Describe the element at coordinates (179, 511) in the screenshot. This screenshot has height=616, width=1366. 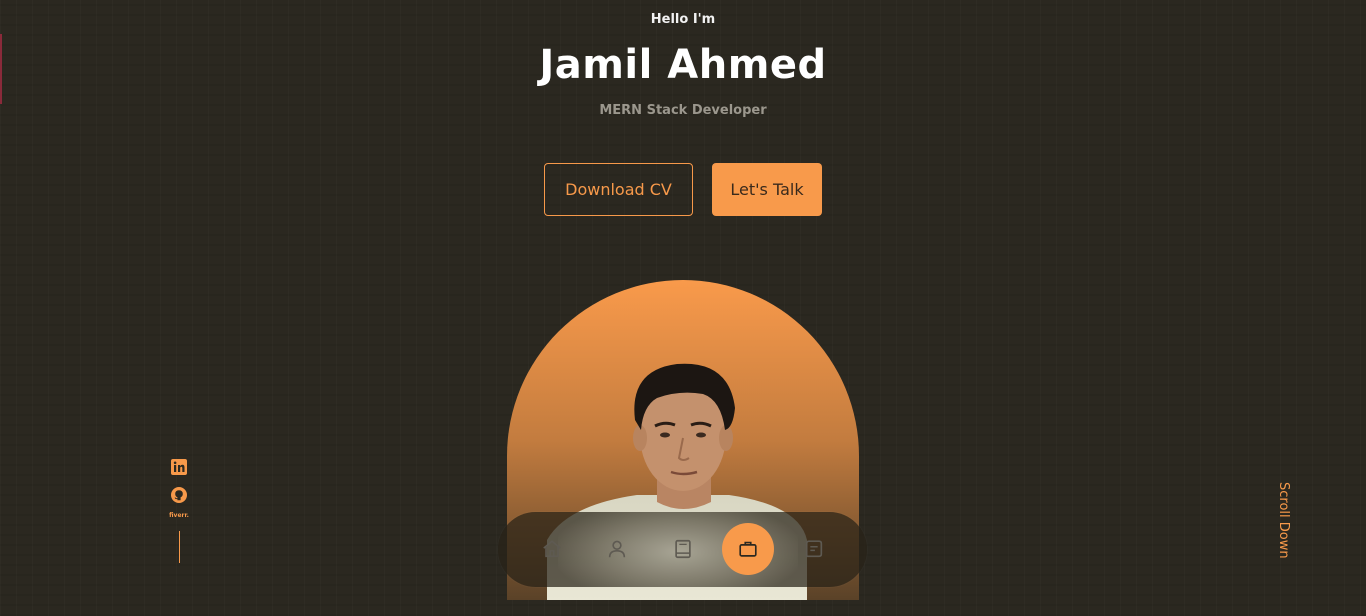
I see `social-links: fiverr.` at that location.